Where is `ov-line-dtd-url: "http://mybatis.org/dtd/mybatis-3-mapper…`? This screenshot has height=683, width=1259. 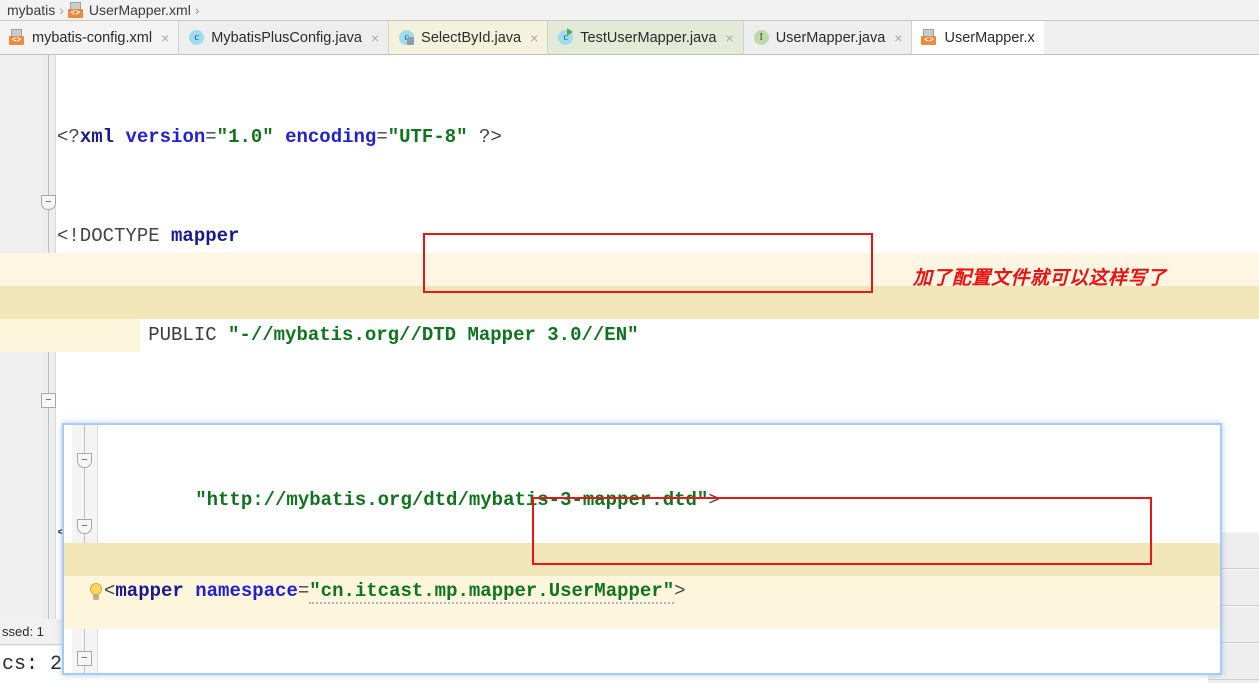 ov-line-dtd-url: "http://mybatis.org/dtd/mybatis-3-mapper… is located at coordinates (662, 500).